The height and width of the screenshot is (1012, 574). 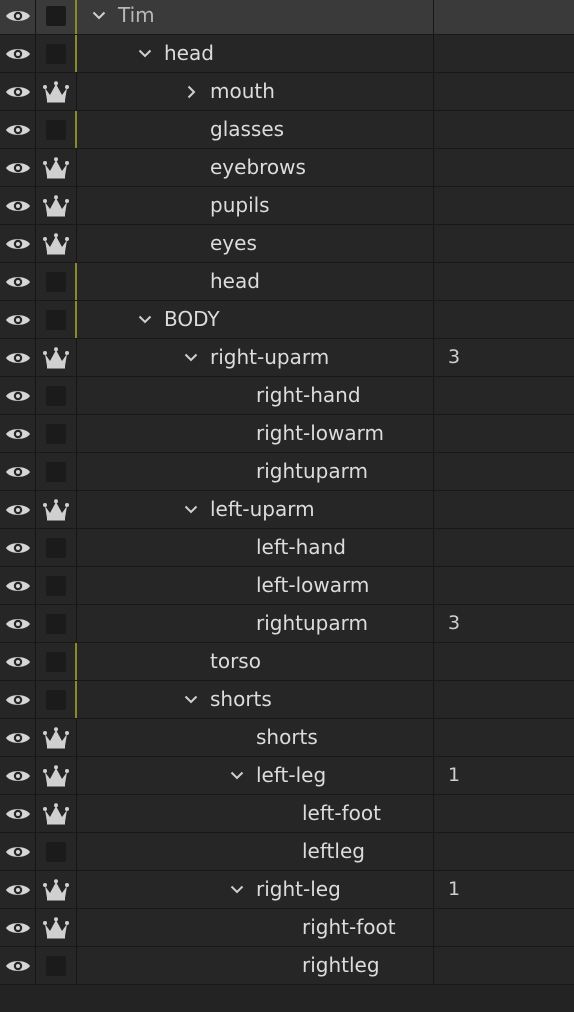 What do you see at coordinates (255, 205) in the screenshot?
I see `layer-name-cell: pupils` at bounding box center [255, 205].